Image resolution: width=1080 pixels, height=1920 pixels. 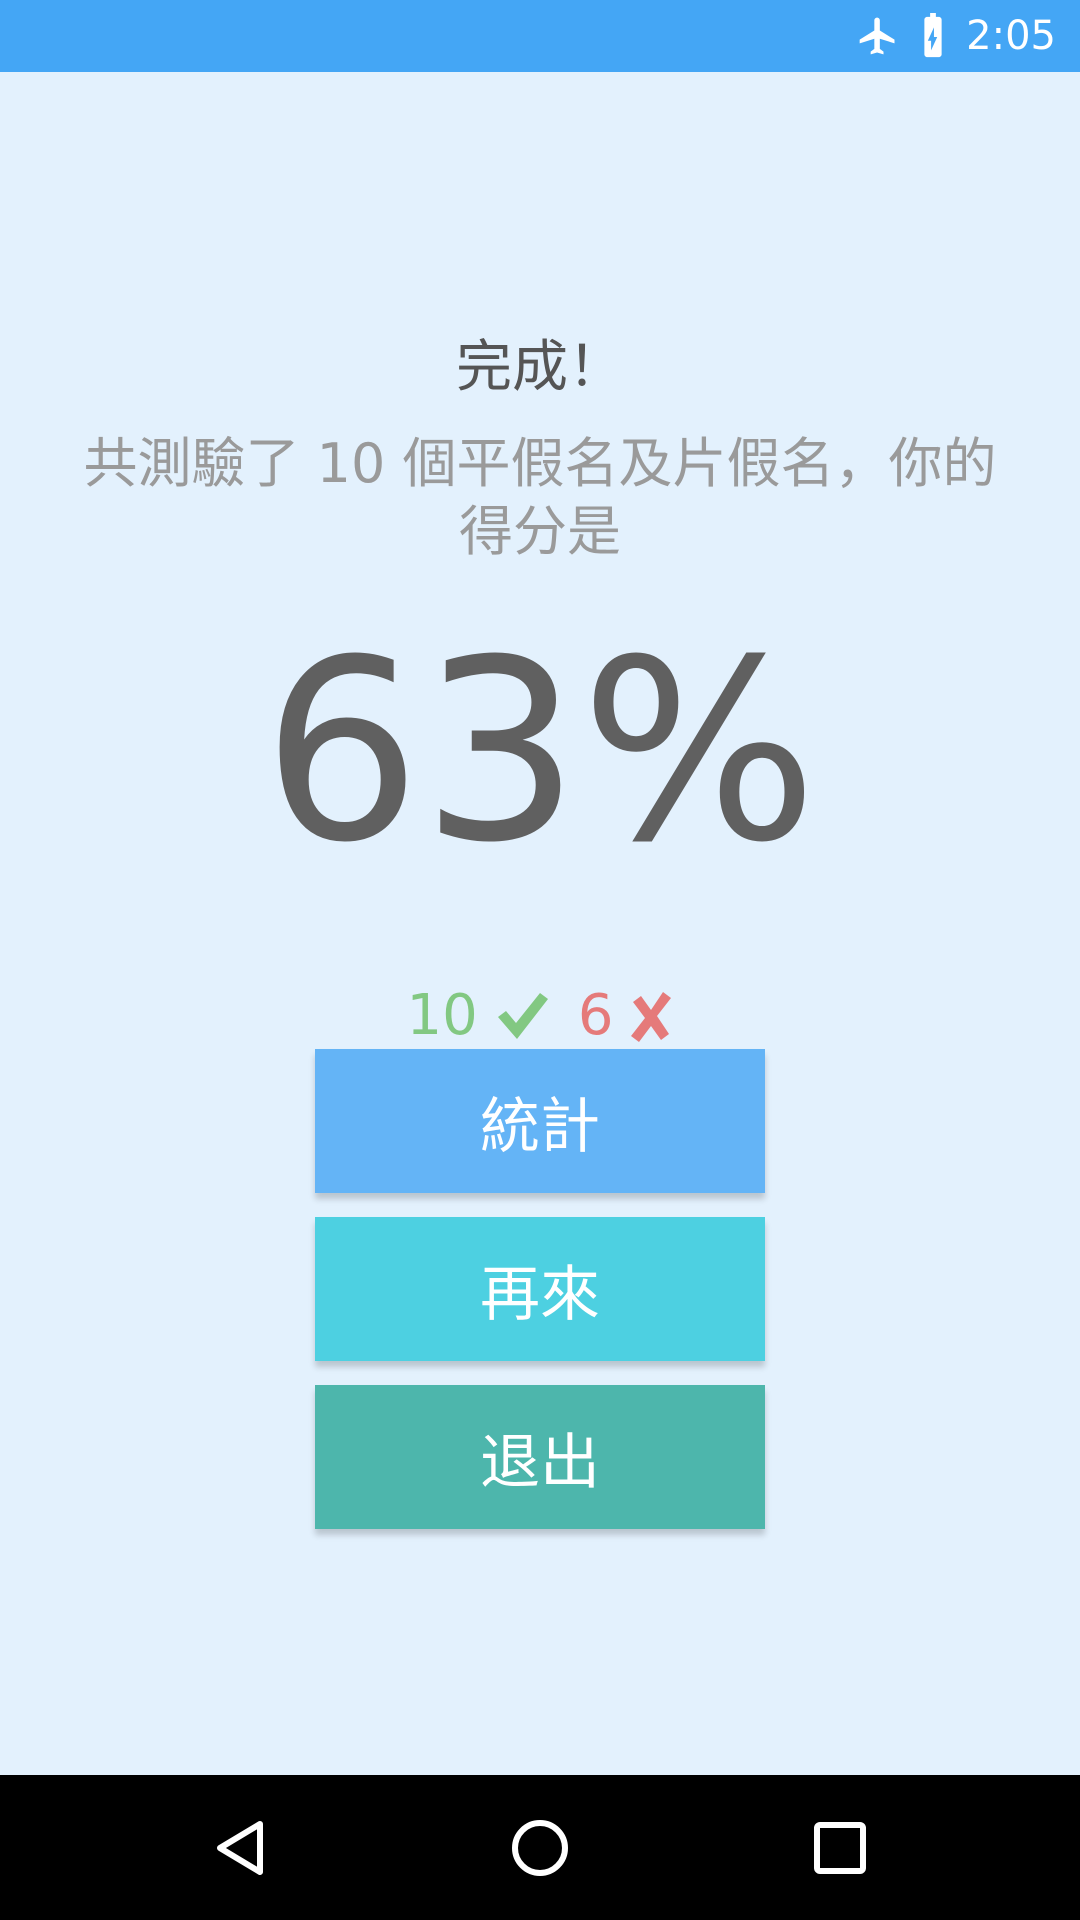 What do you see at coordinates (956, 36) in the screenshot?
I see `status-icons: 2:05` at bounding box center [956, 36].